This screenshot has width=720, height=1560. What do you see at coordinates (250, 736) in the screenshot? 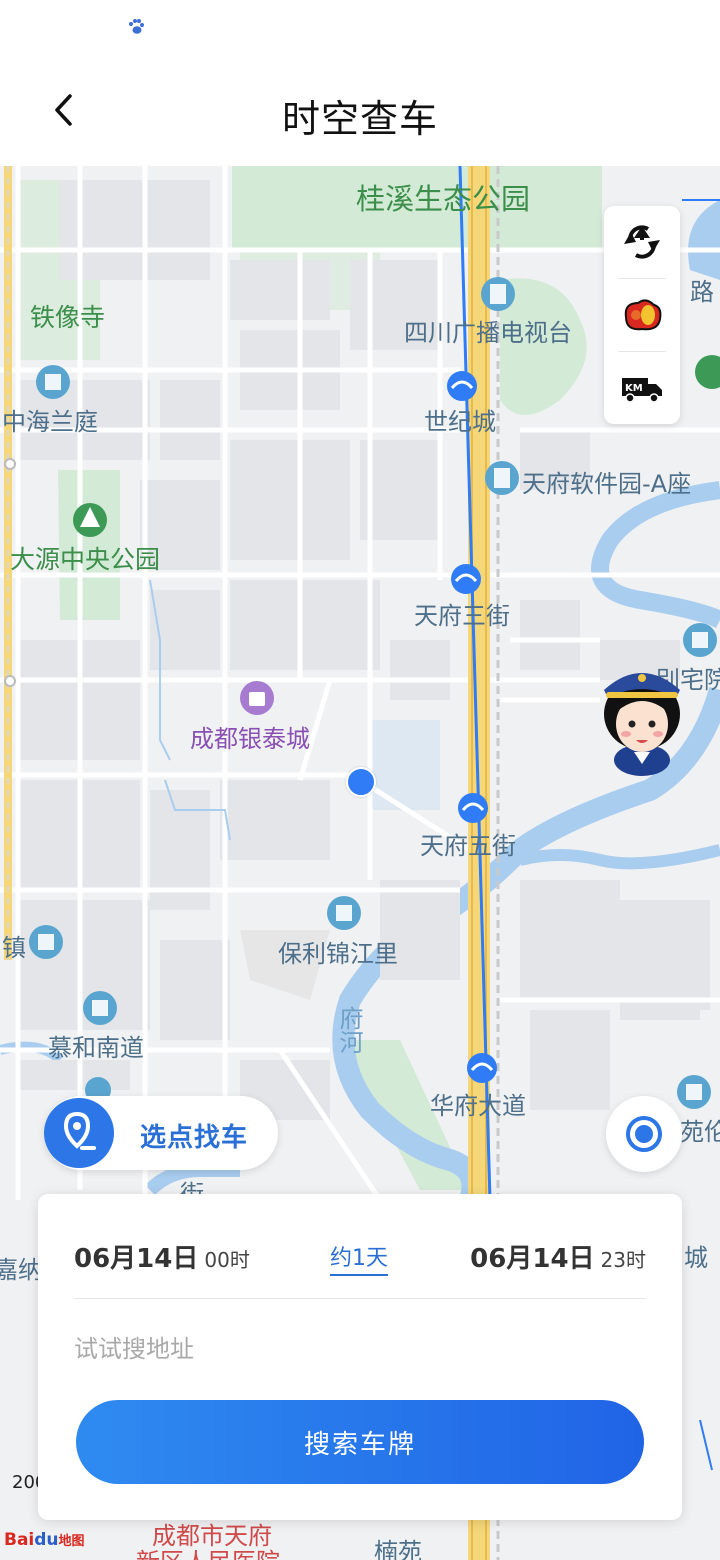
I see `poi-label: 成都银泰城` at bounding box center [250, 736].